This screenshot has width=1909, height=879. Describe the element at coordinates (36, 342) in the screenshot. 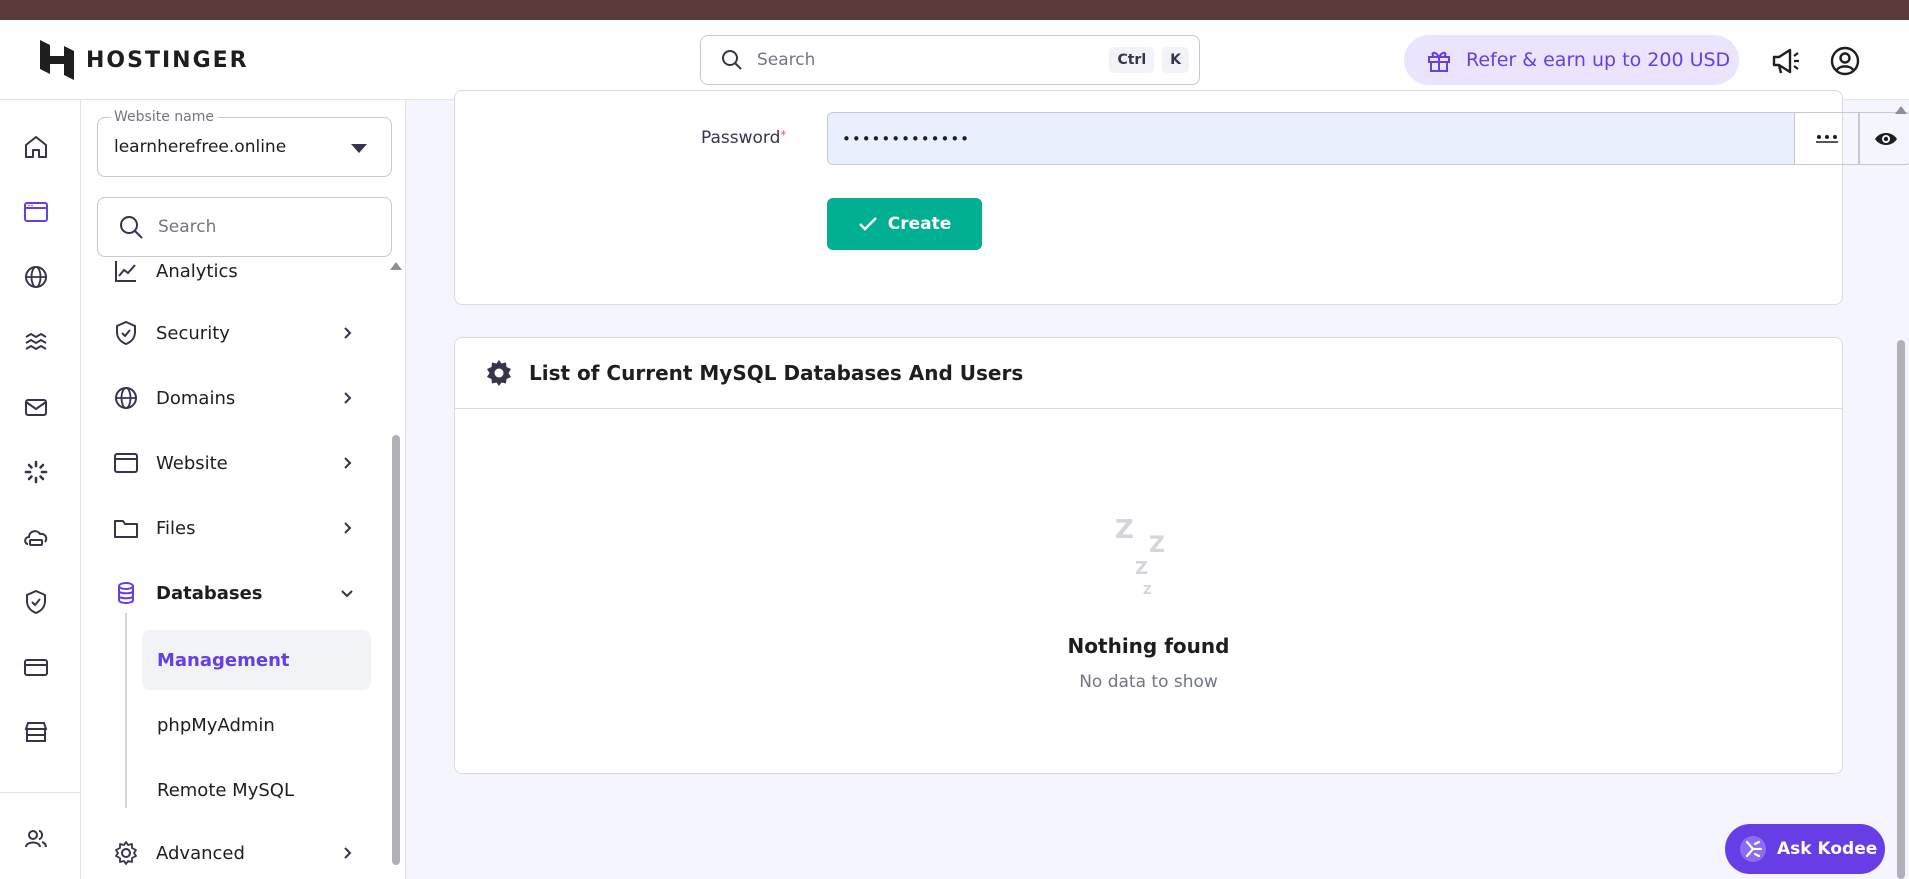

I see `layers-icon` at that location.